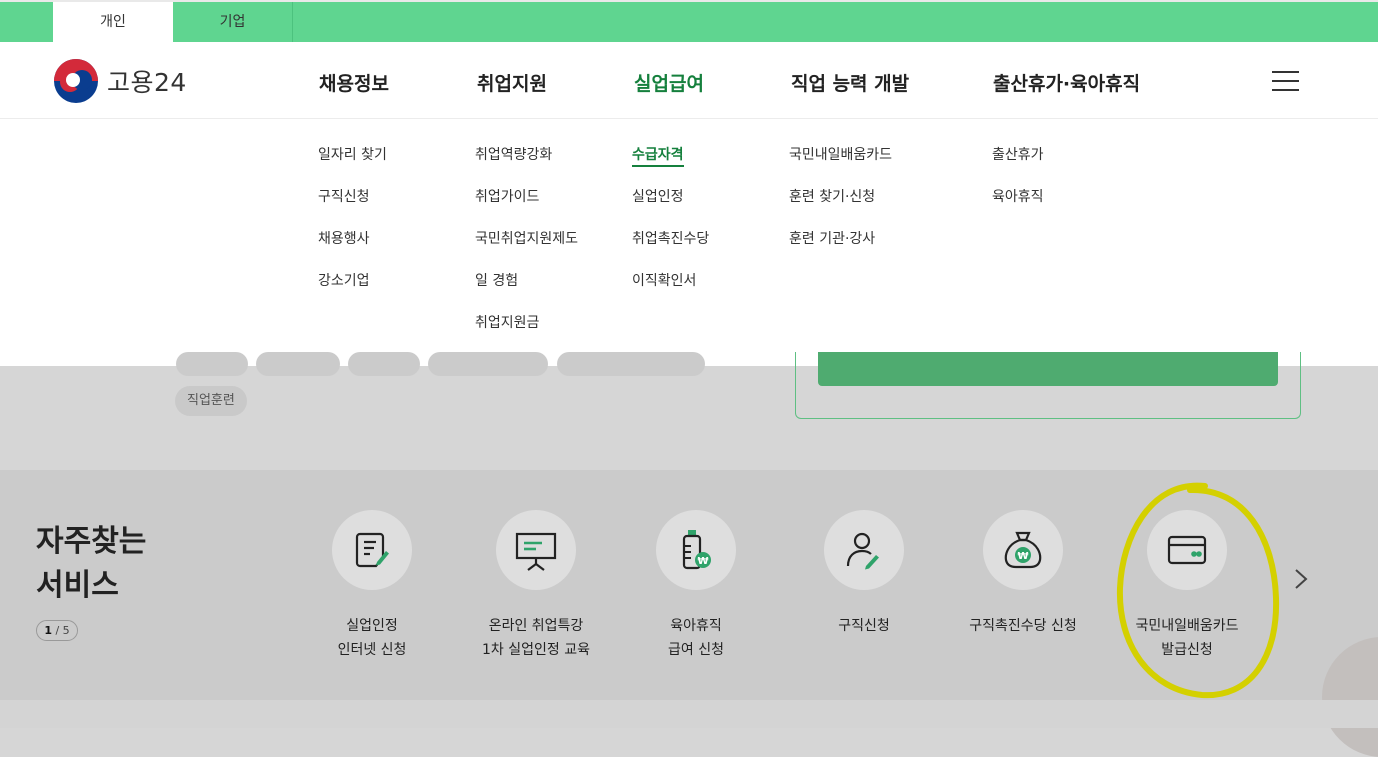 The height and width of the screenshot is (757, 1378). I want to click on gnb-job-support: 취업지원, so click(512, 82).